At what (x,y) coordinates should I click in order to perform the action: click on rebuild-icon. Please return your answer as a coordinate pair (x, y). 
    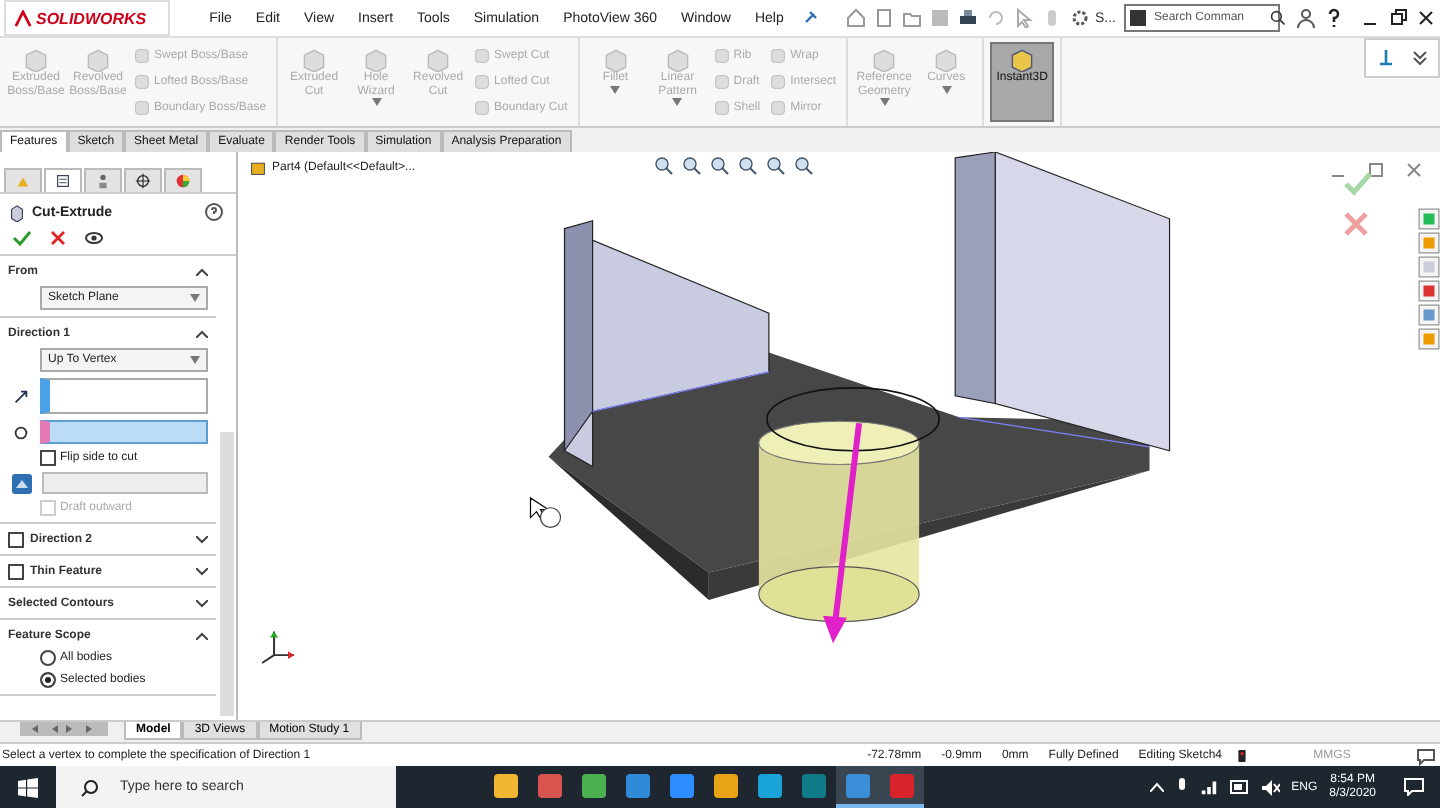
    Looking at the image, I should click on (1242, 755).